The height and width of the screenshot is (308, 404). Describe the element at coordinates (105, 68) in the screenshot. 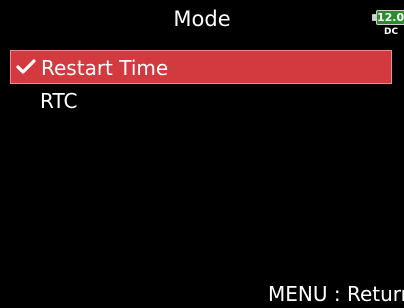

I see `menu-item-label: Restart Time` at that location.